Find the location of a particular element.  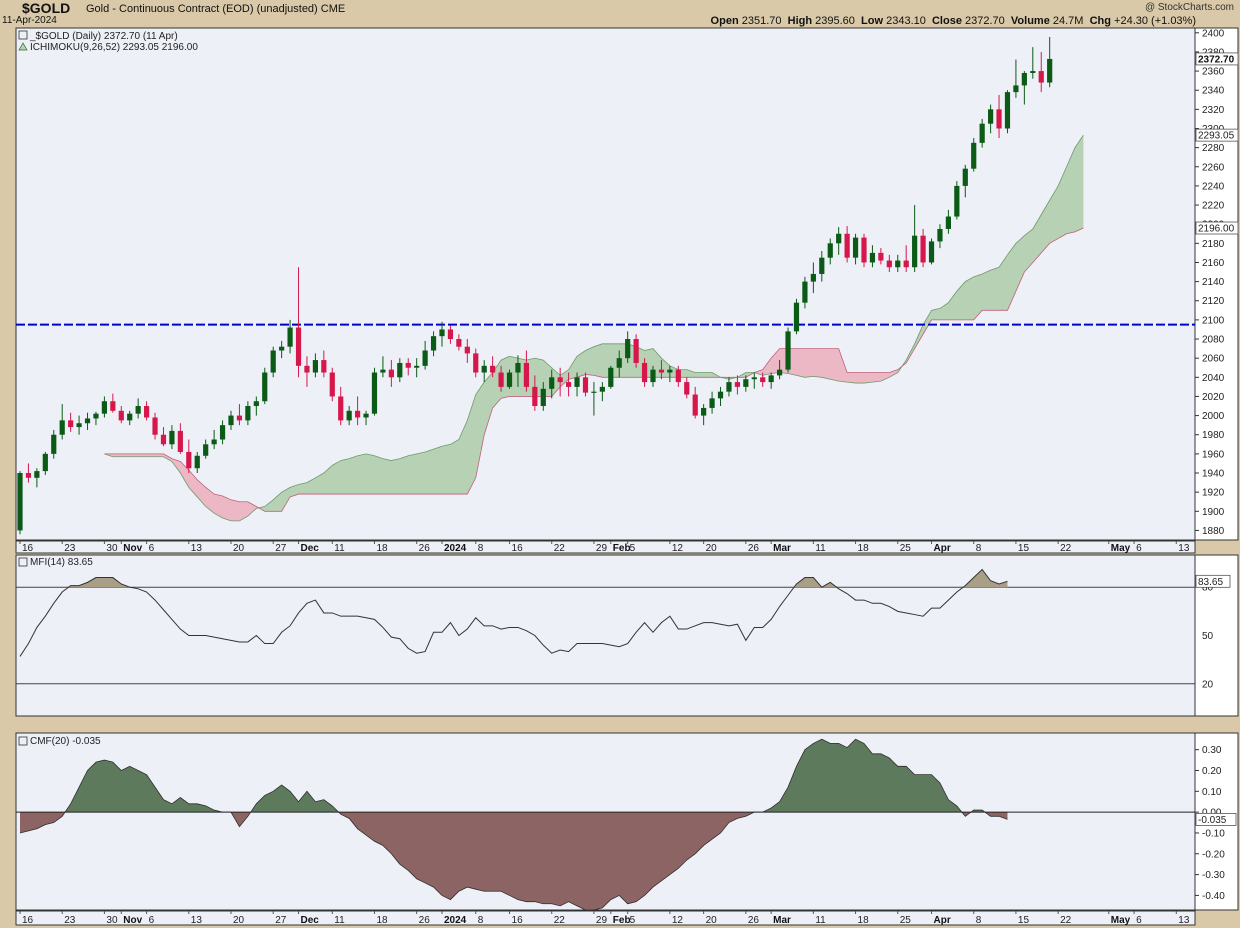

x-tick-label: 8 is located at coordinates (481, 920).